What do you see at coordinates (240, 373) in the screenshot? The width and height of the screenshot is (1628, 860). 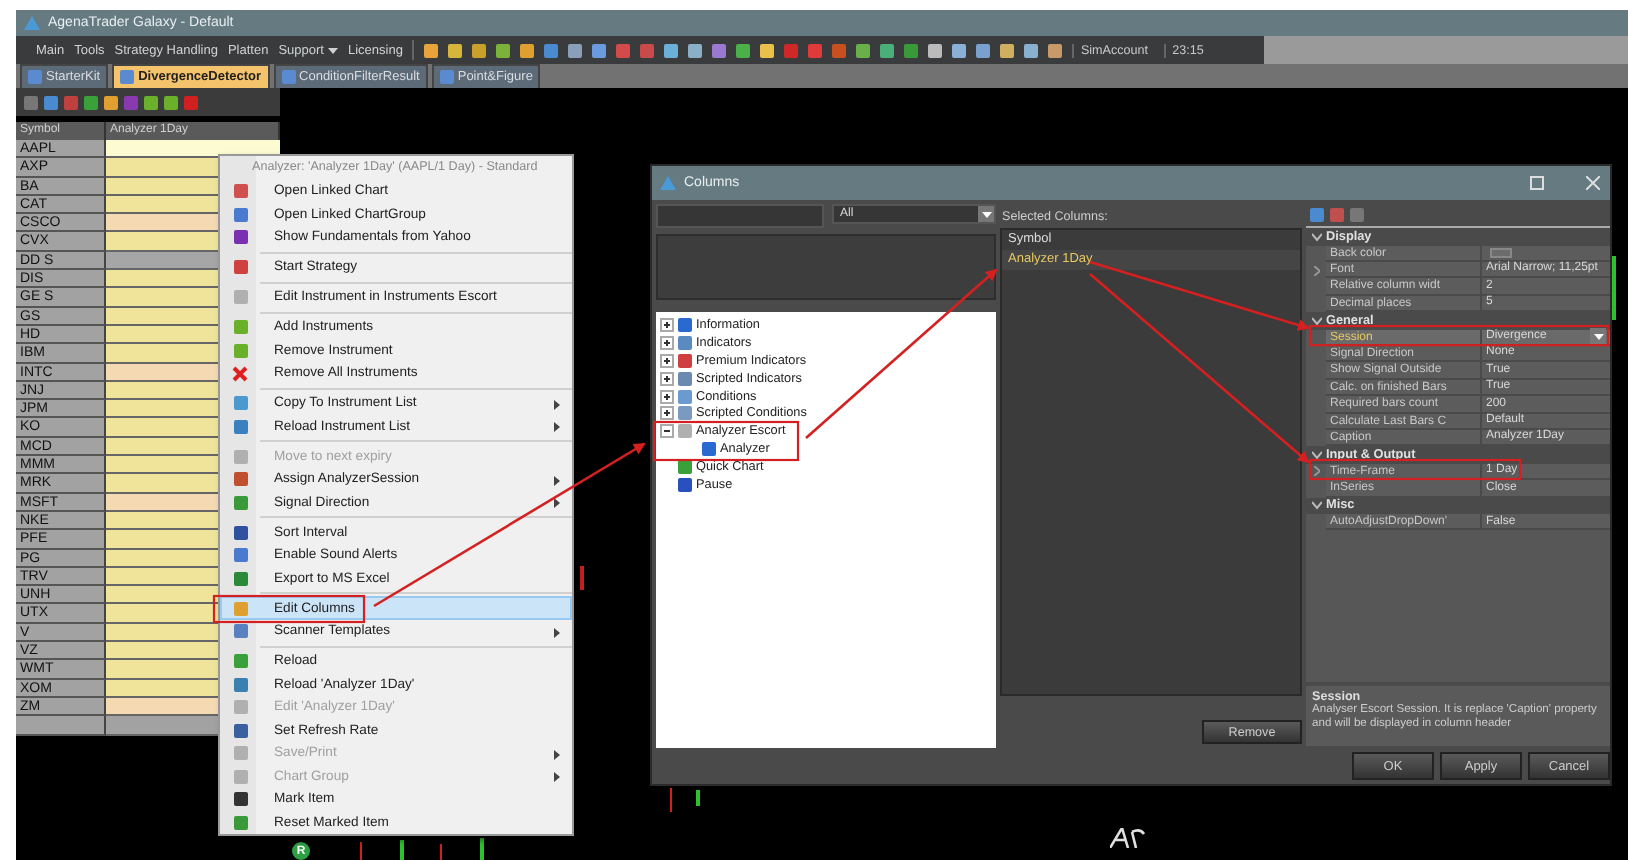 I see `cross-icon` at bounding box center [240, 373].